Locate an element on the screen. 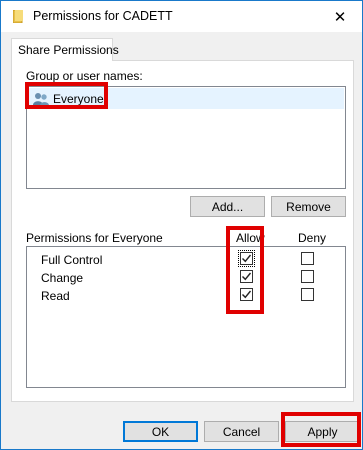  list-item-everyone: Everyone is located at coordinates (186, 98).